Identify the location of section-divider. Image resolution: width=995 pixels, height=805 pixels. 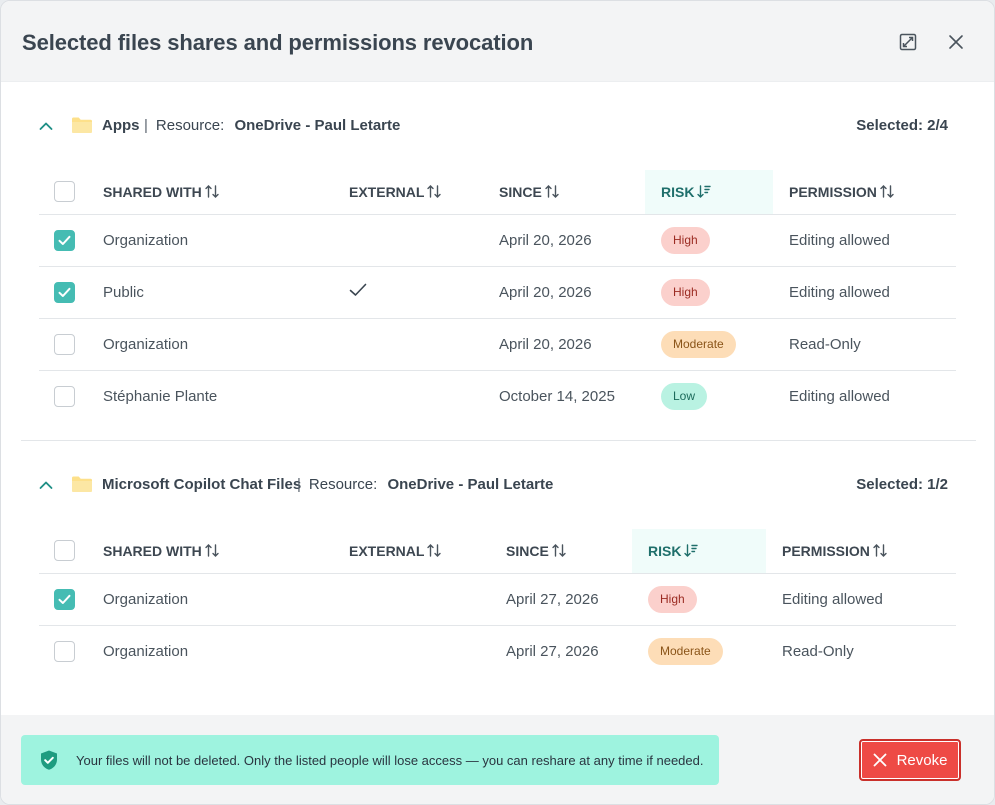
(498, 440).